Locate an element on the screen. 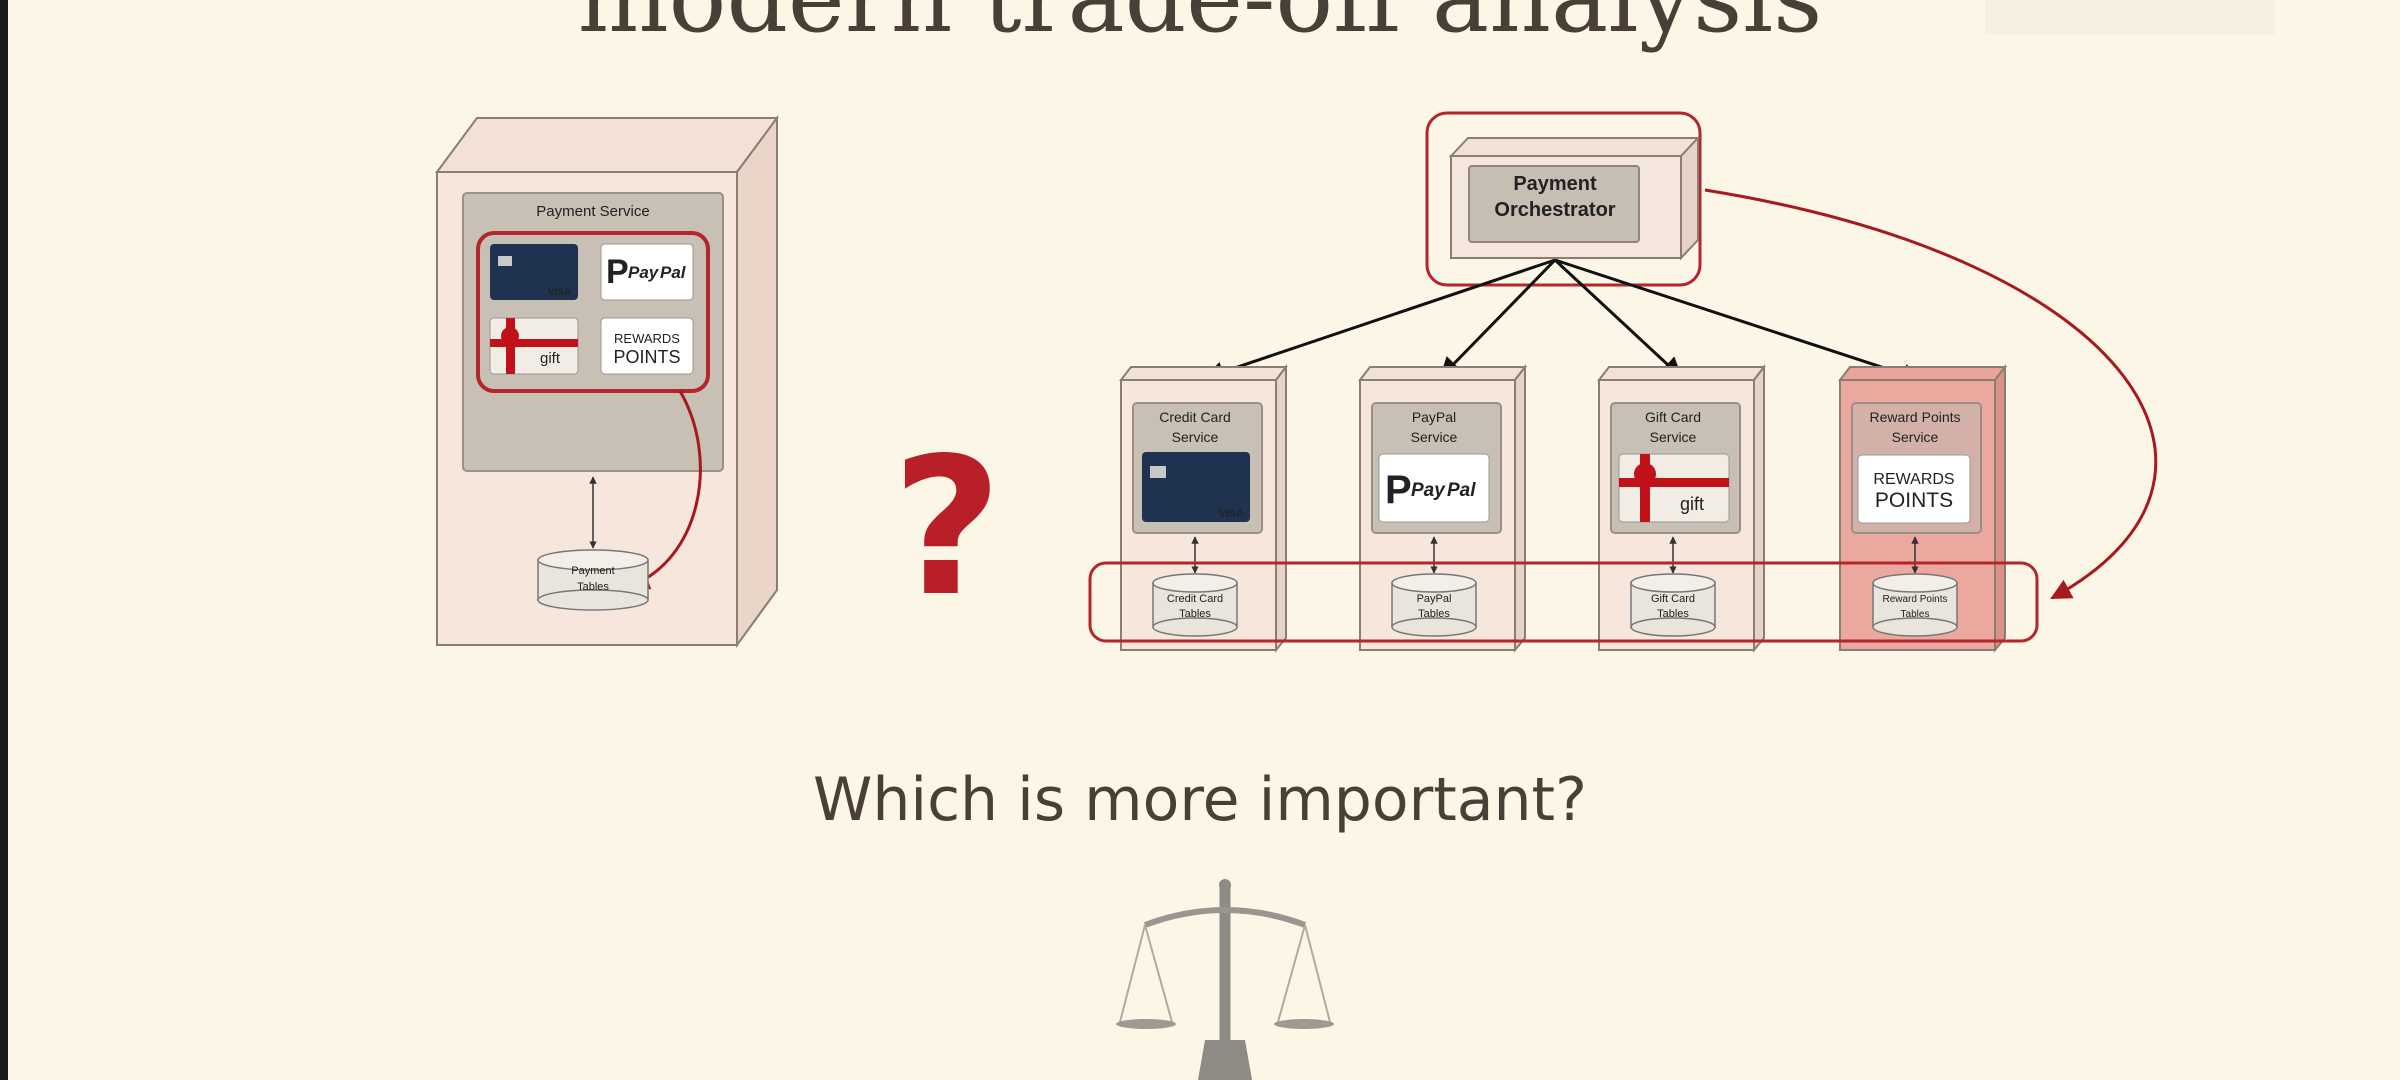 The width and height of the screenshot is (2400, 1080). orchestrator-arrows is located at coordinates (1563, 321).